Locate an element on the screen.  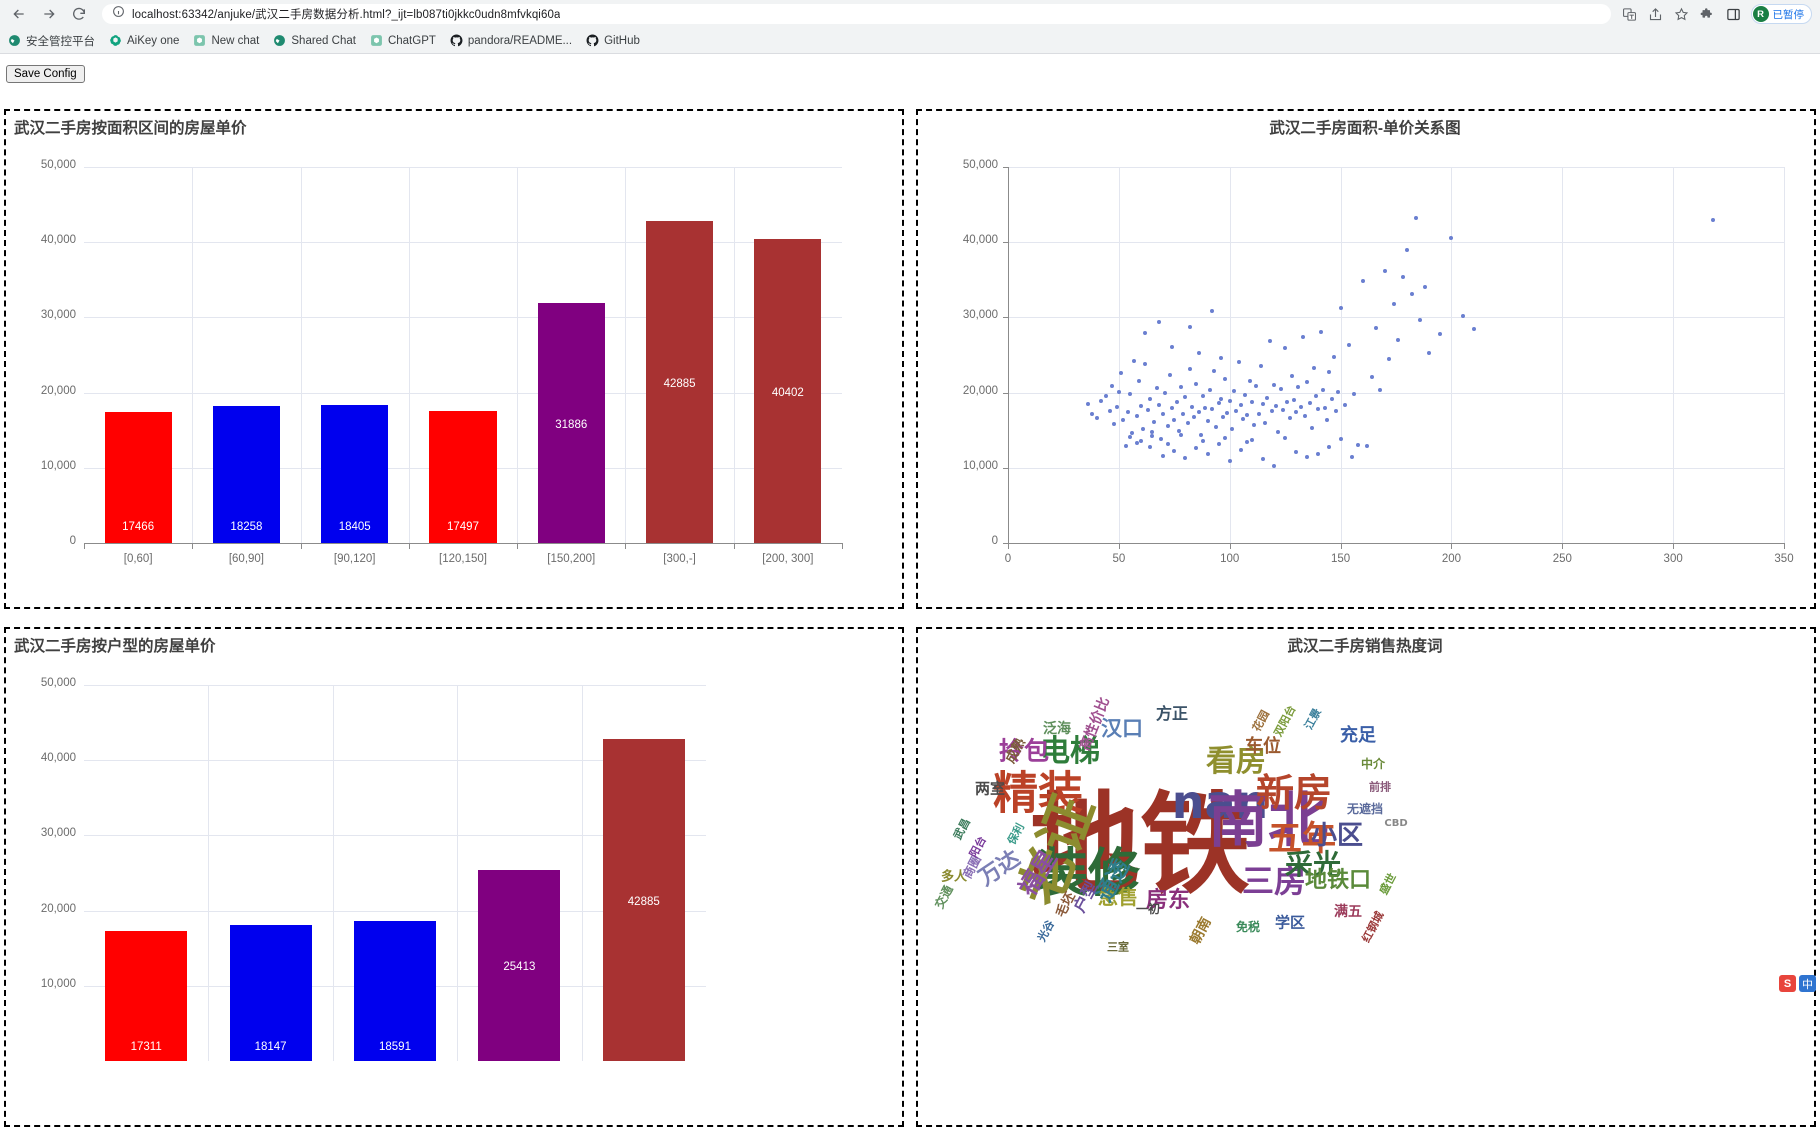
page-info-icon is located at coordinates (118, 14).